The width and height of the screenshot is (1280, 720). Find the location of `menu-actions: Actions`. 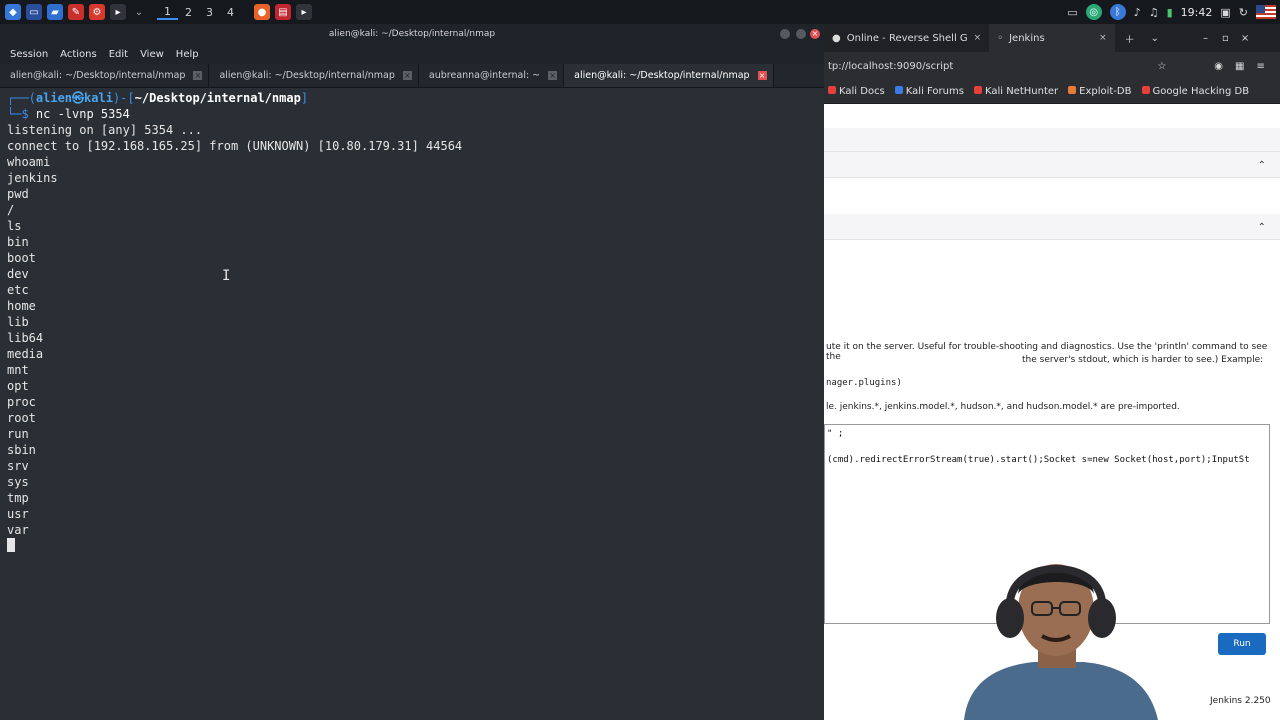

menu-actions: Actions is located at coordinates (78, 54).